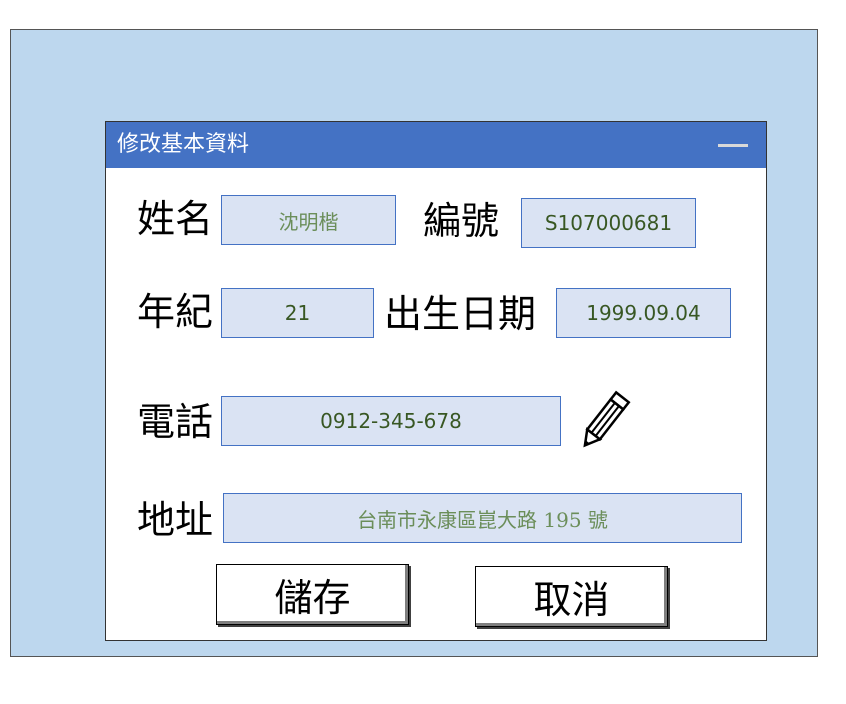  What do you see at coordinates (643, 313) in the screenshot?
I see `birthdate-field: 1999.09.04` at bounding box center [643, 313].